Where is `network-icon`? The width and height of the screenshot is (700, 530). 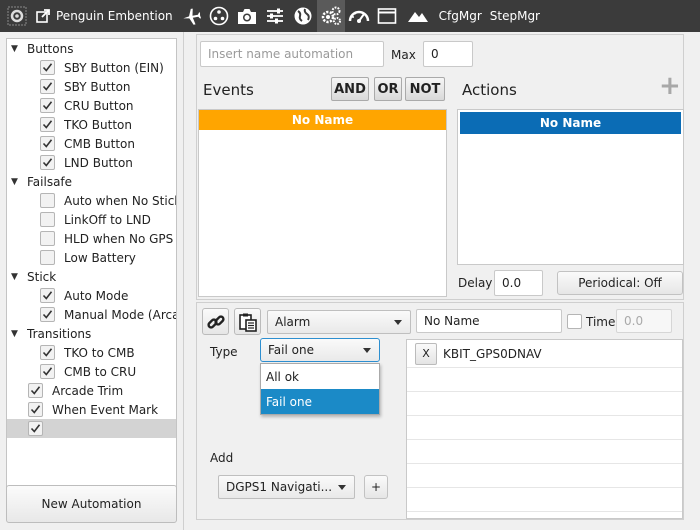
network-icon is located at coordinates (219, 16).